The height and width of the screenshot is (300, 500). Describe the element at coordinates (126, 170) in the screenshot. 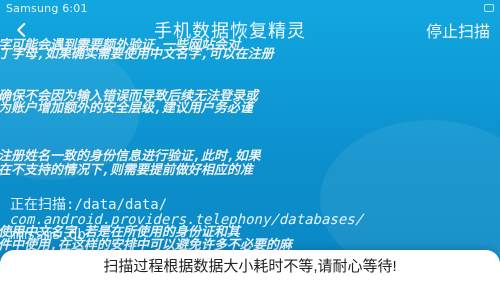

I see `overlay-text-line: 在不支持的情况下,则需要提前做好相应的准` at that location.